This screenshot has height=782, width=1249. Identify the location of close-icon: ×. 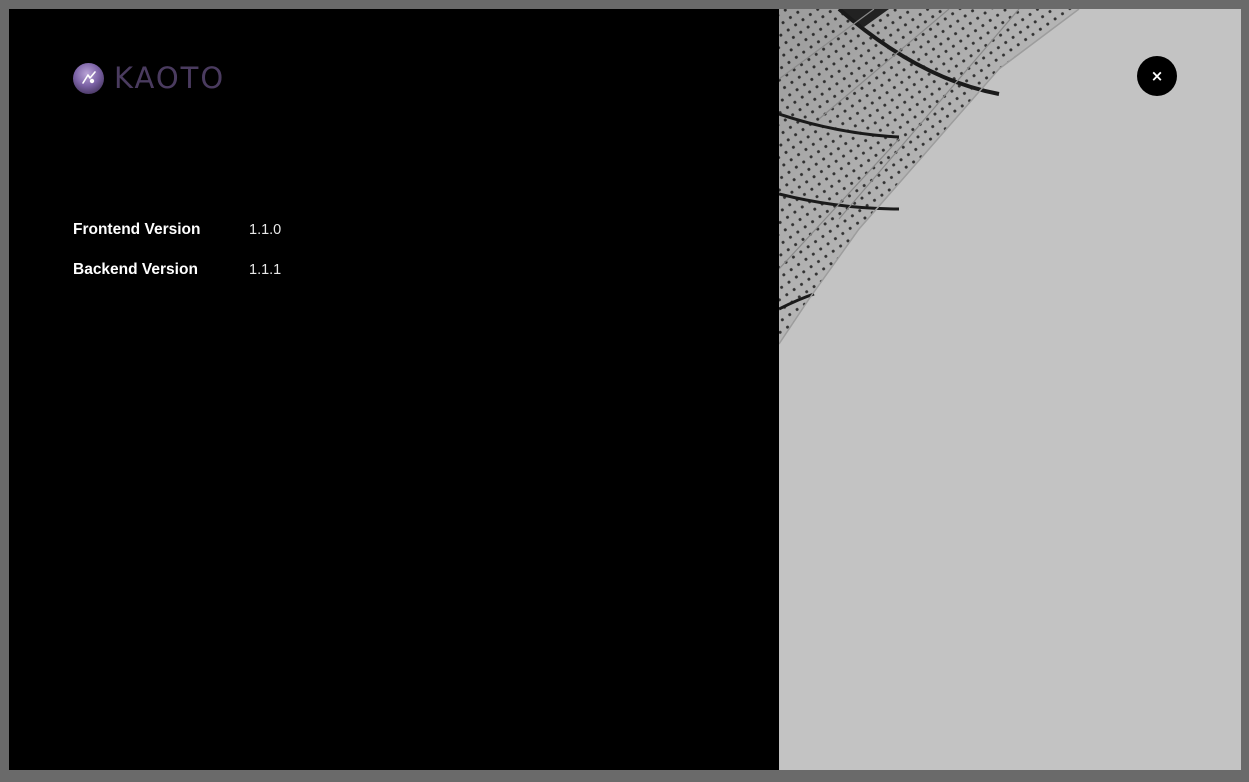
(1157, 76).